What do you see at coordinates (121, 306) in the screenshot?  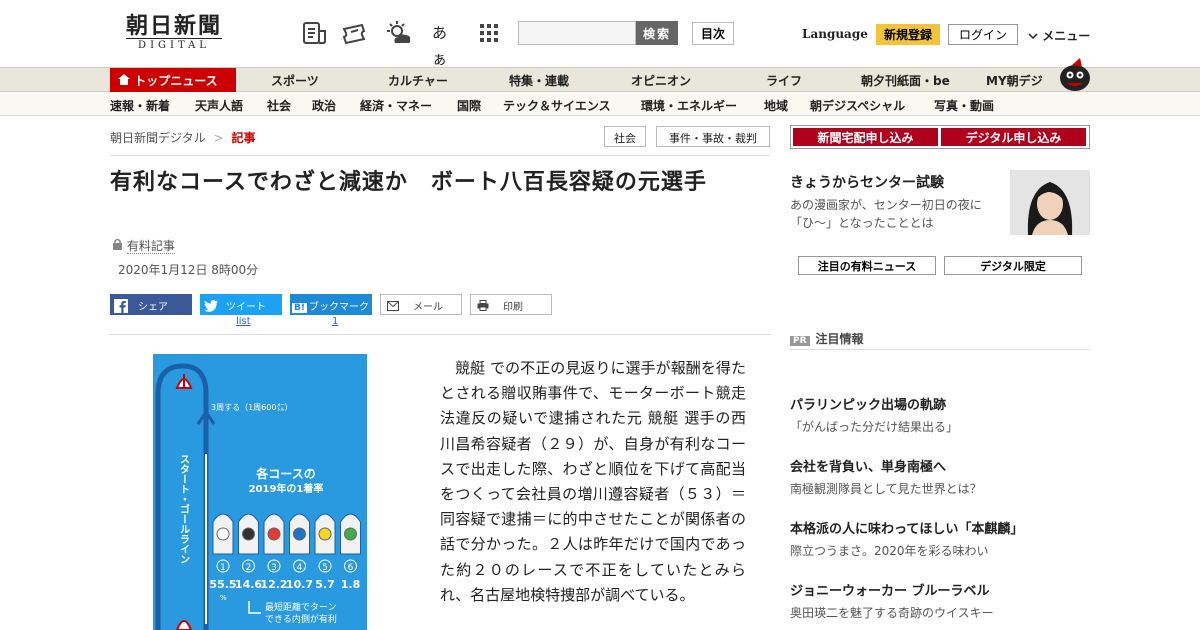 I see `facebook-icon` at bounding box center [121, 306].